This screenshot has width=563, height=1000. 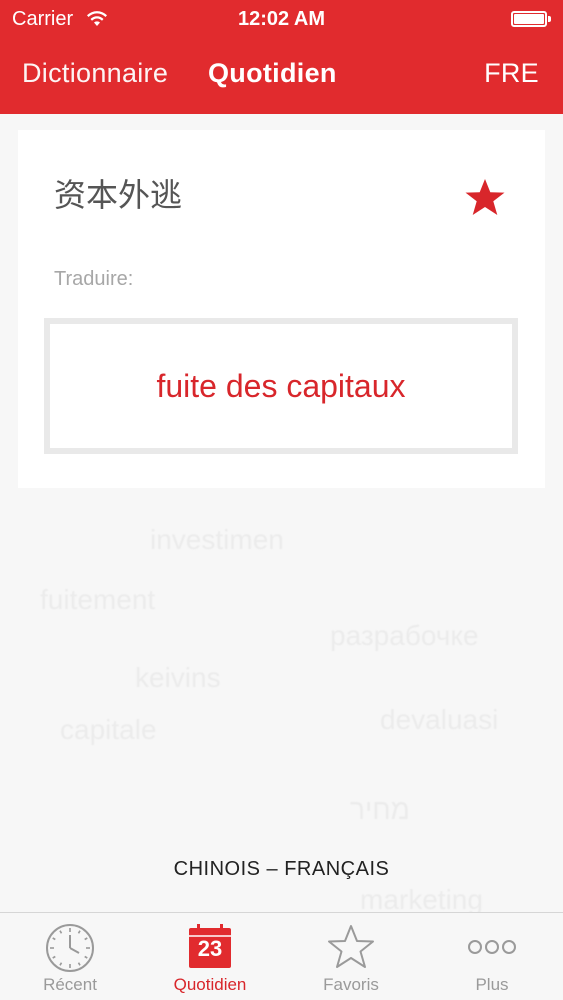 What do you see at coordinates (351, 984) in the screenshot?
I see `tab-label: Favoris` at bounding box center [351, 984].